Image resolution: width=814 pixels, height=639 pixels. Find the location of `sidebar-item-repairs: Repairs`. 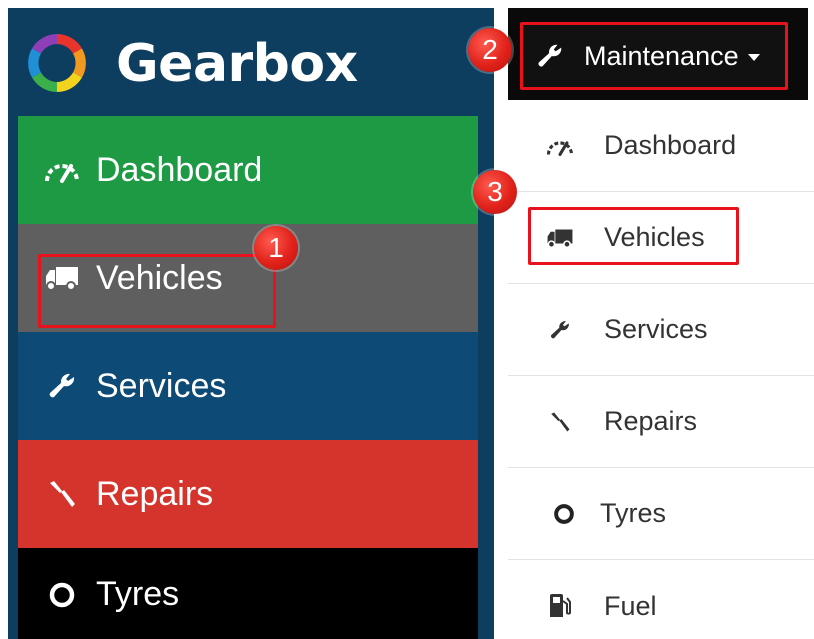

sidebar-item-repairs: Repairs is located at coordinates (248, 494).